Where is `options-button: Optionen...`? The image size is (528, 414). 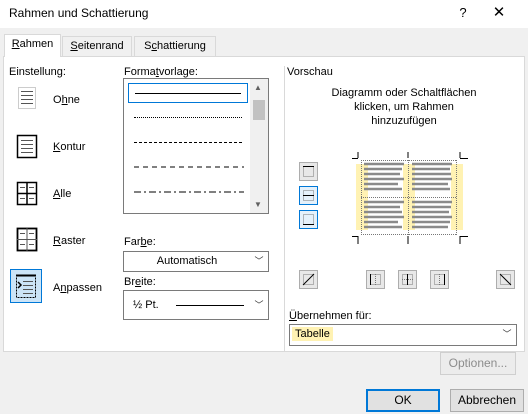 options-button: Optionen... is located at coordinates (478, 363).